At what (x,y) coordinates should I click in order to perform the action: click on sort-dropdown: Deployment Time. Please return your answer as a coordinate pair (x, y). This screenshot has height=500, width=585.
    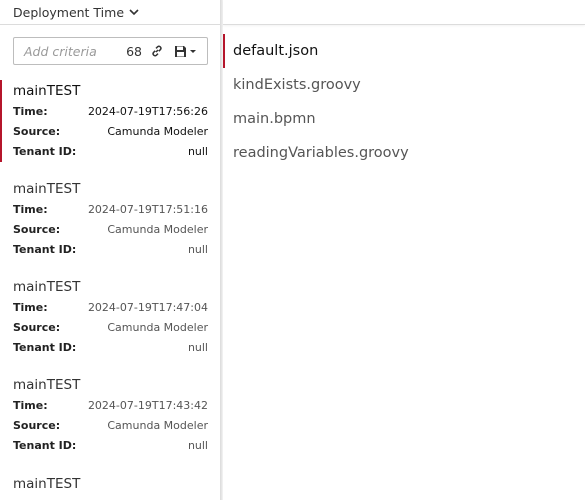
    Looking at the image, I should click on (110, 12).